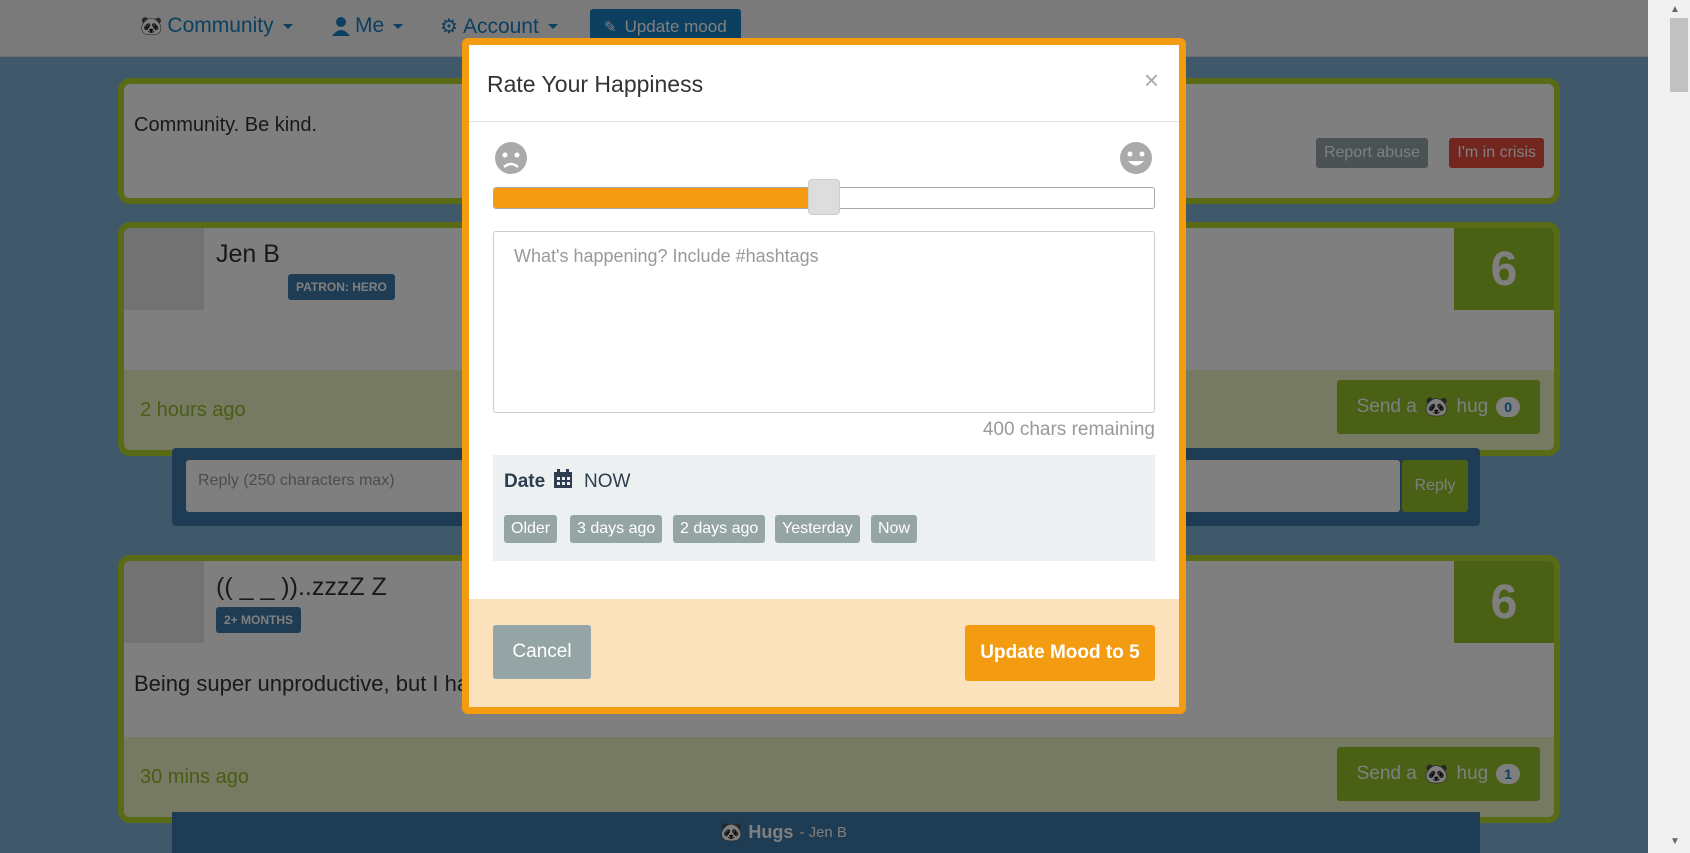 This screenshot has width=1690, height=853. Describe the element at coordinates (1675, 841) in the screenshot. I see `scroll-down-icon: ▼` at that location.